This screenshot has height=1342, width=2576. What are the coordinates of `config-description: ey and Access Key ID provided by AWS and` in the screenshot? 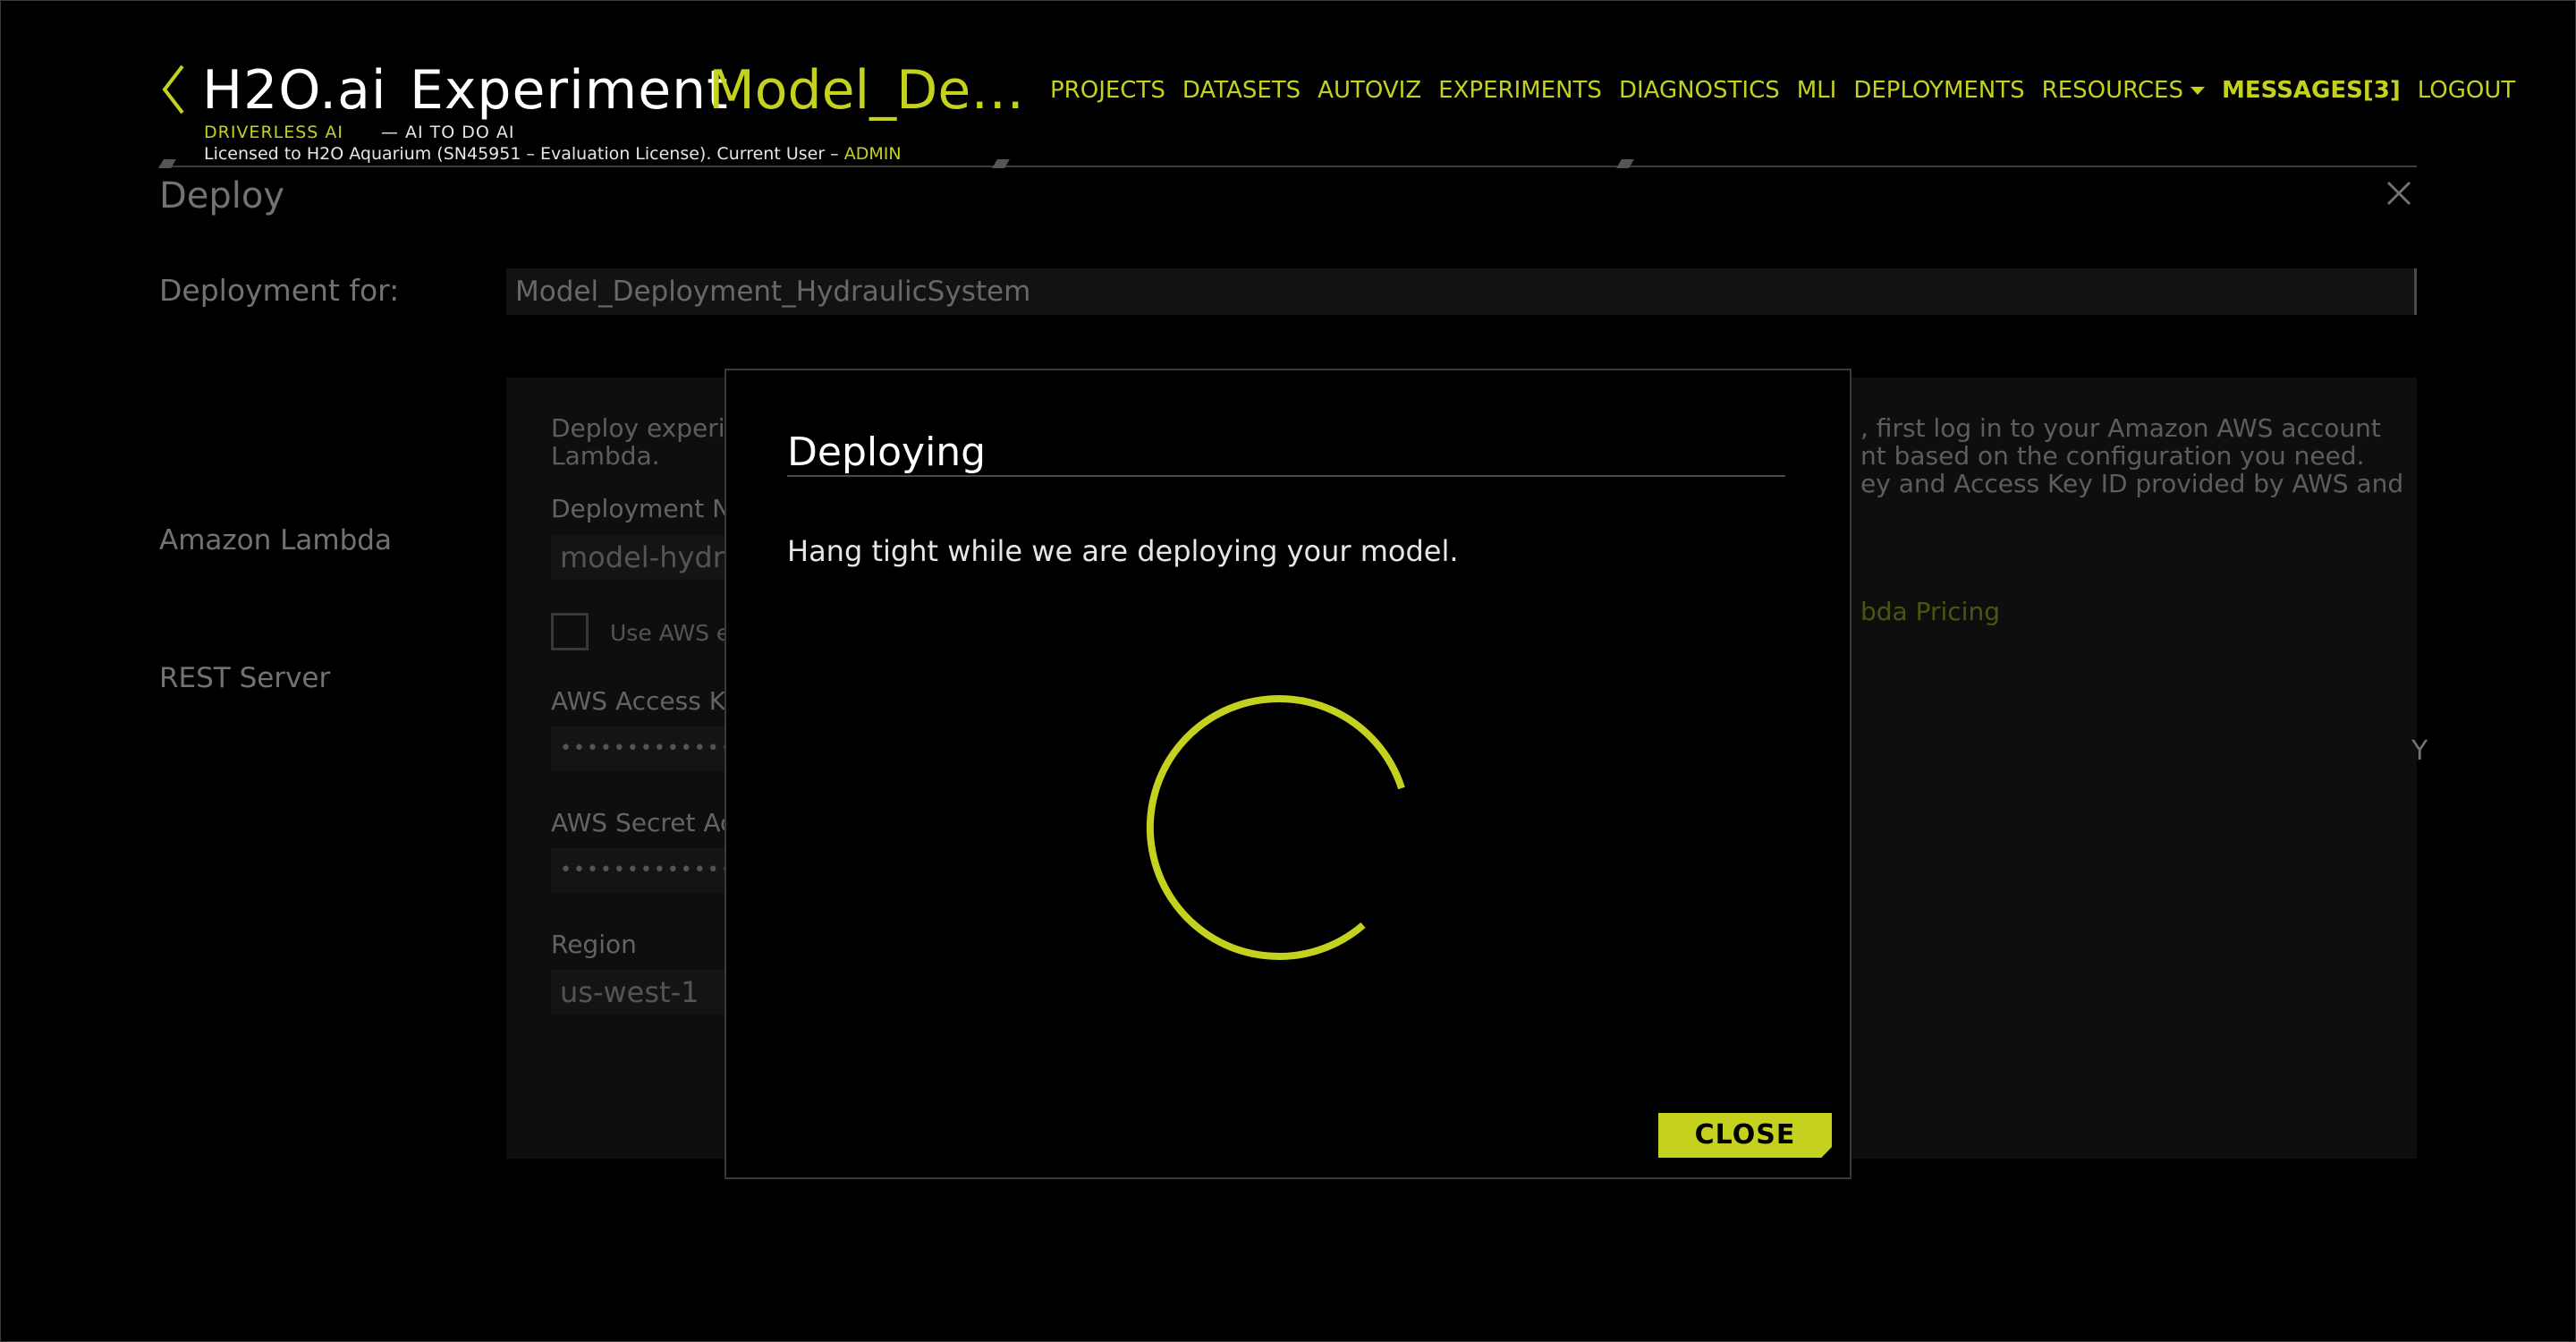 It's located at (2132, 484).